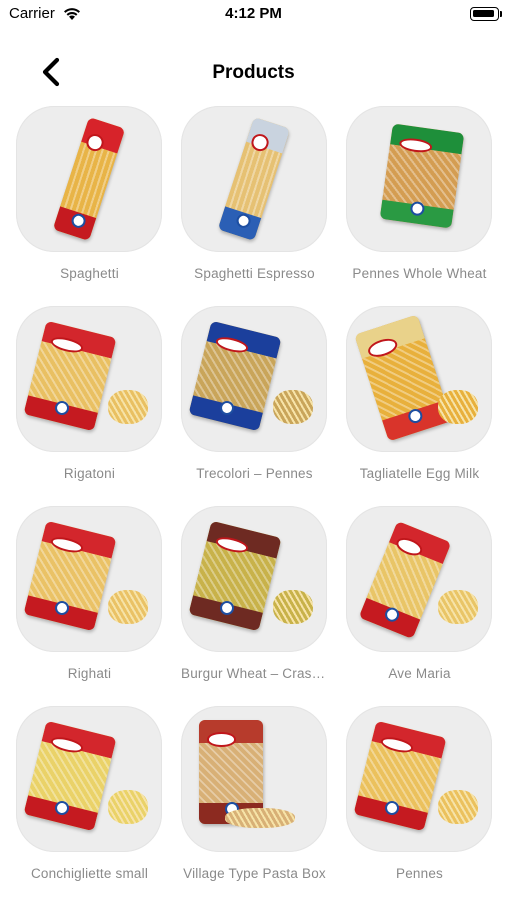 The height and width of the screenshot is (900, 507). I want to click on product-name: Pennes, so click(419, 873).